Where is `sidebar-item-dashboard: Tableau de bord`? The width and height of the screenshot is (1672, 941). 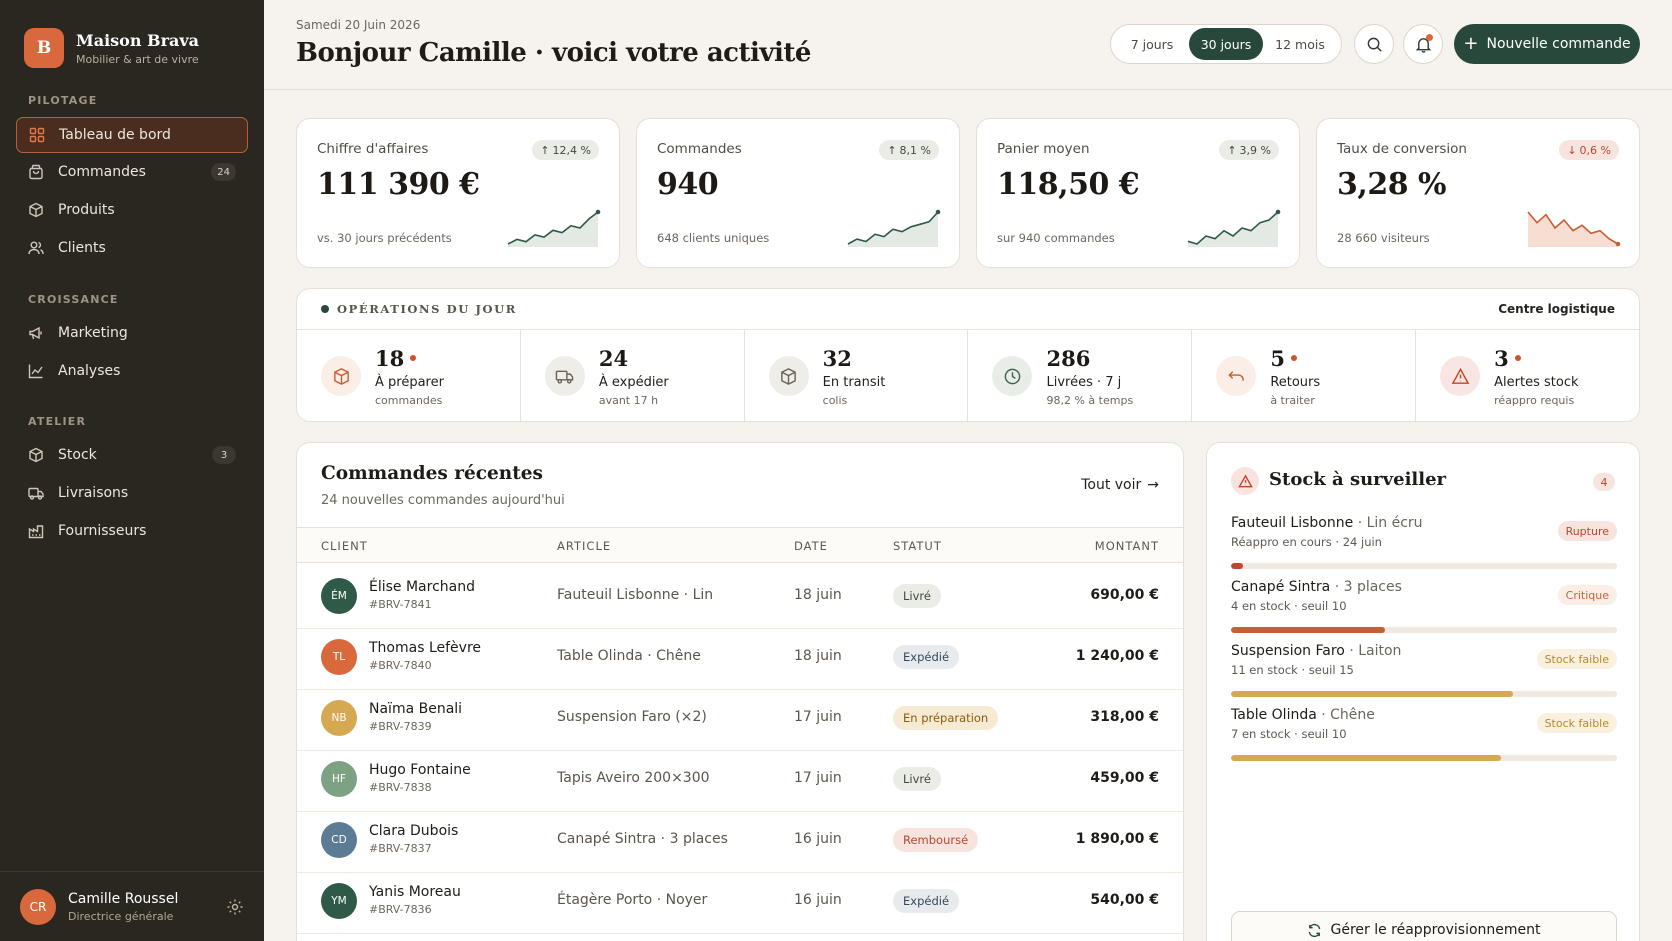 sidebar-item-dashboard: Tableau de bord is located at coordinates (132, 135).